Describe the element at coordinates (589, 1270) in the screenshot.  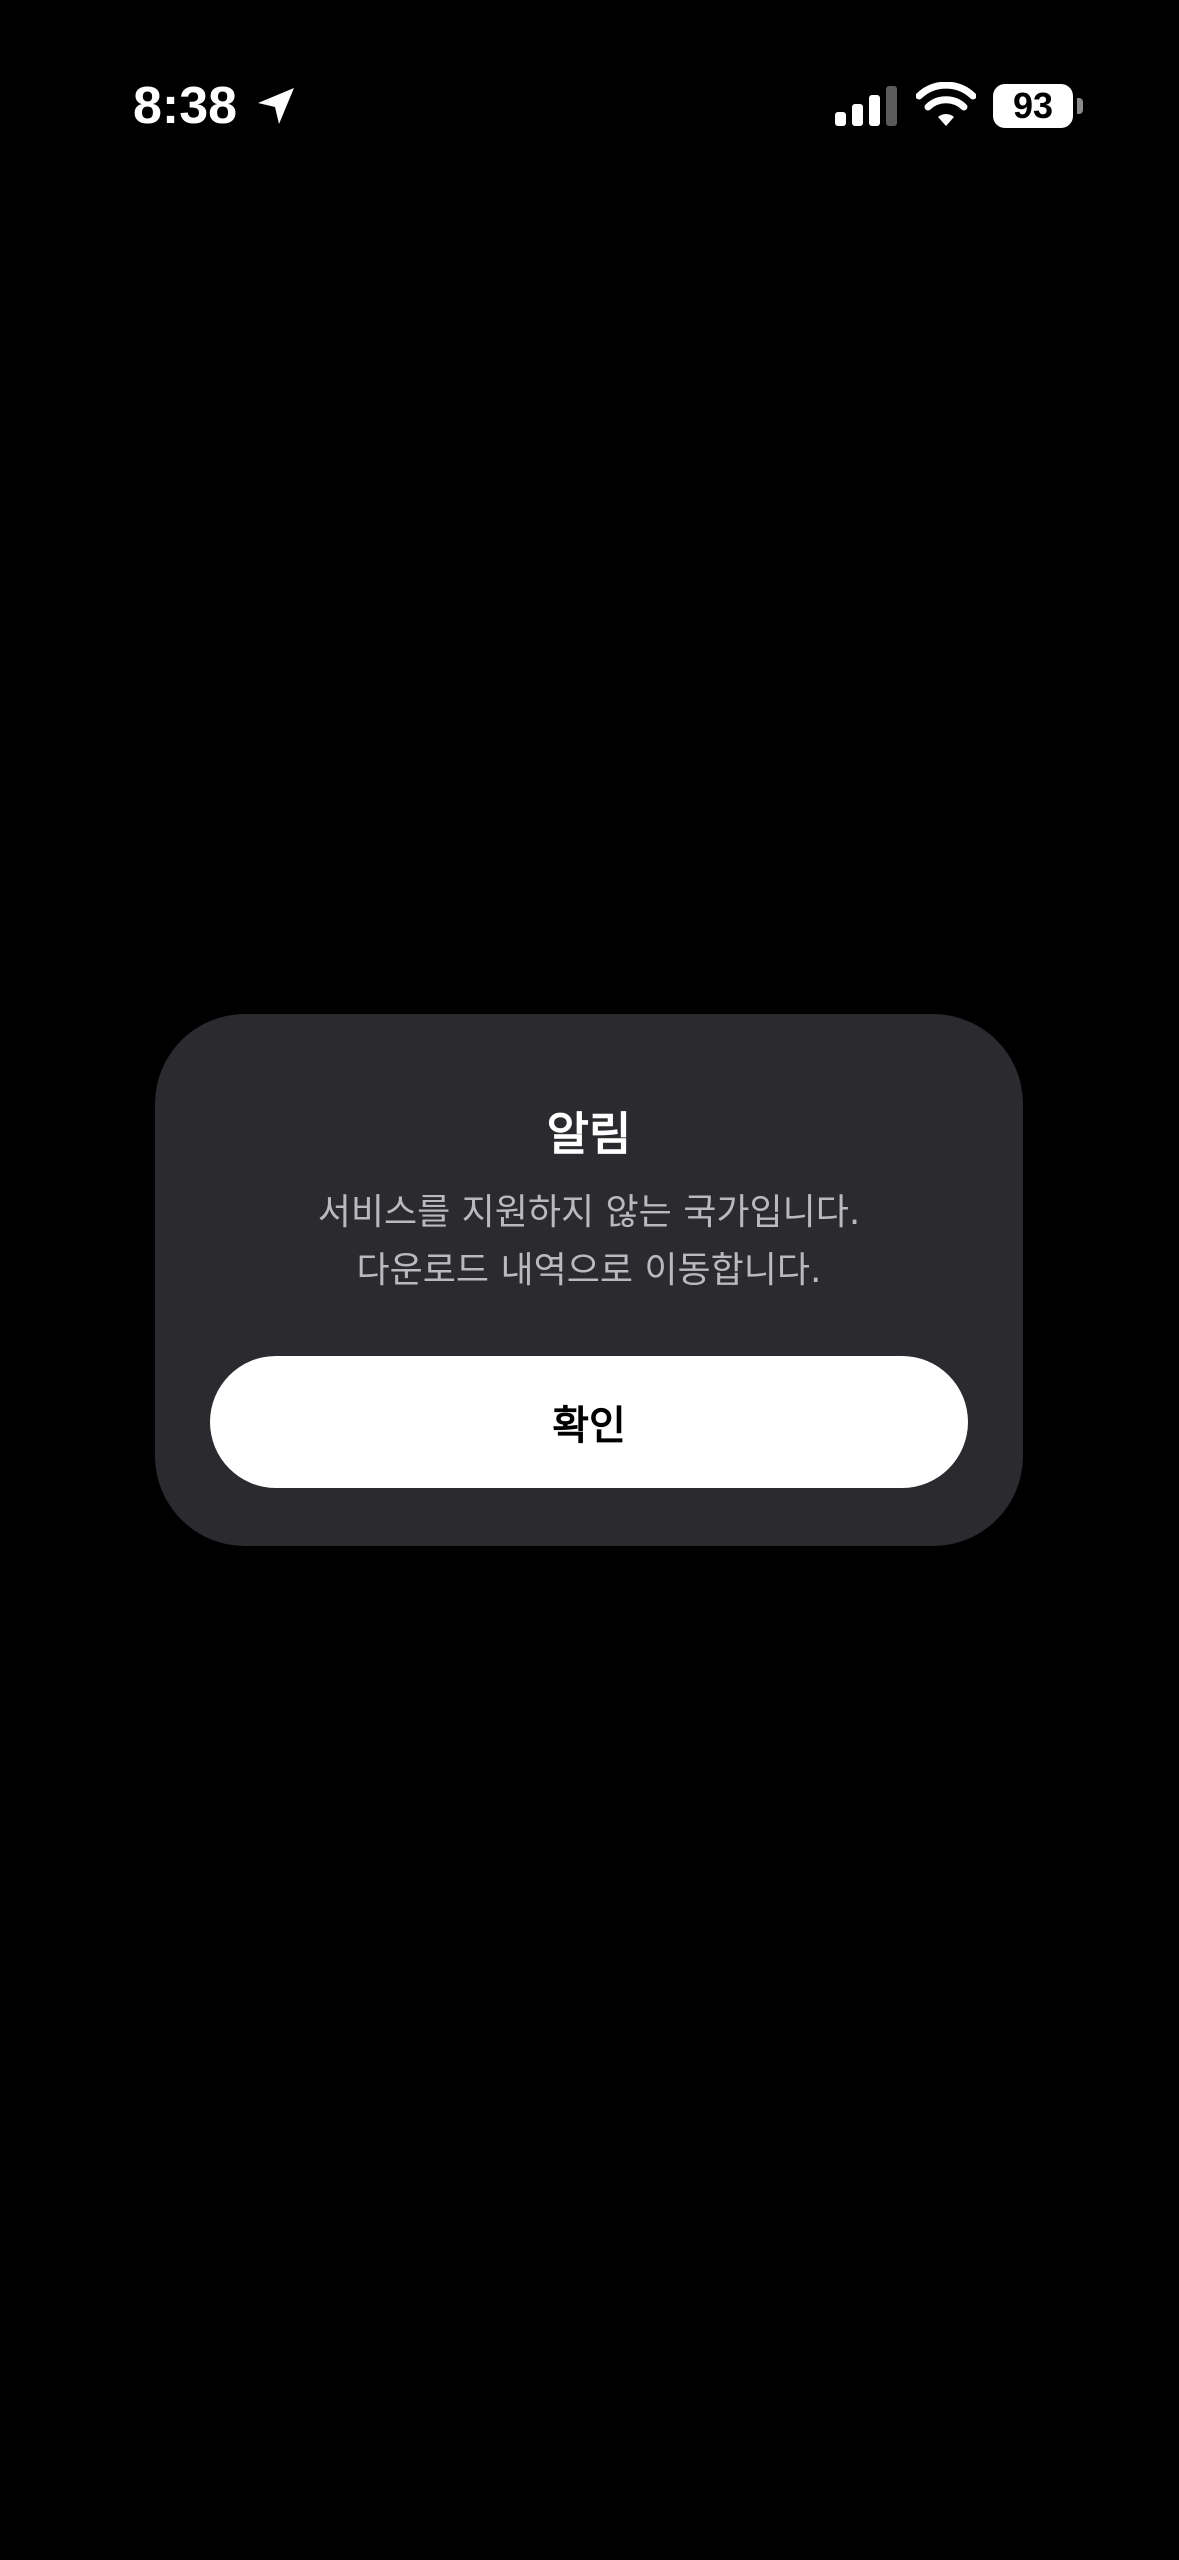
I see `alert-message-line-2: 다운로드 내역으로 이동합니다.` at that location.